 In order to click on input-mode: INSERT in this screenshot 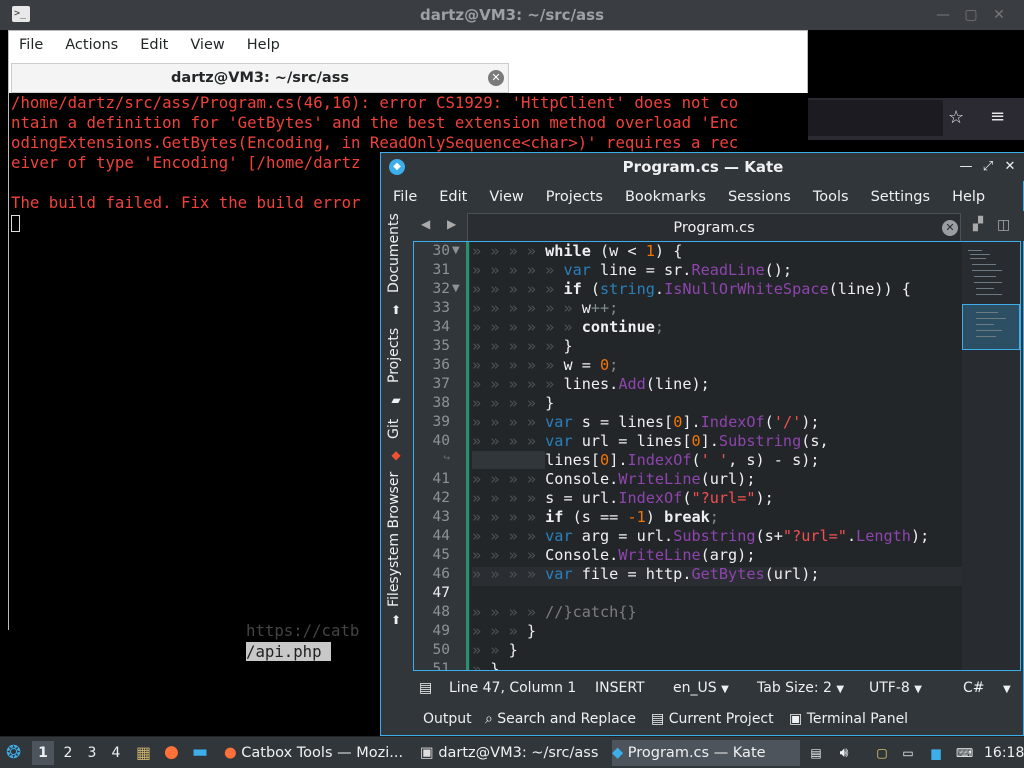, I will do `click(620, 688)`.